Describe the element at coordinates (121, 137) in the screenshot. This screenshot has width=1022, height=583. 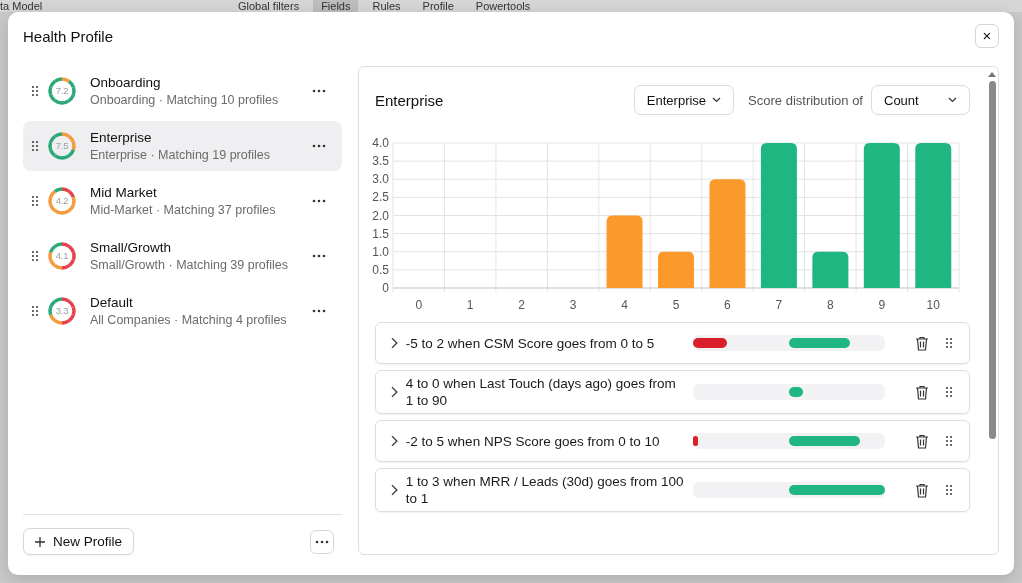
I see `profile-name: Enterprise` at that location.